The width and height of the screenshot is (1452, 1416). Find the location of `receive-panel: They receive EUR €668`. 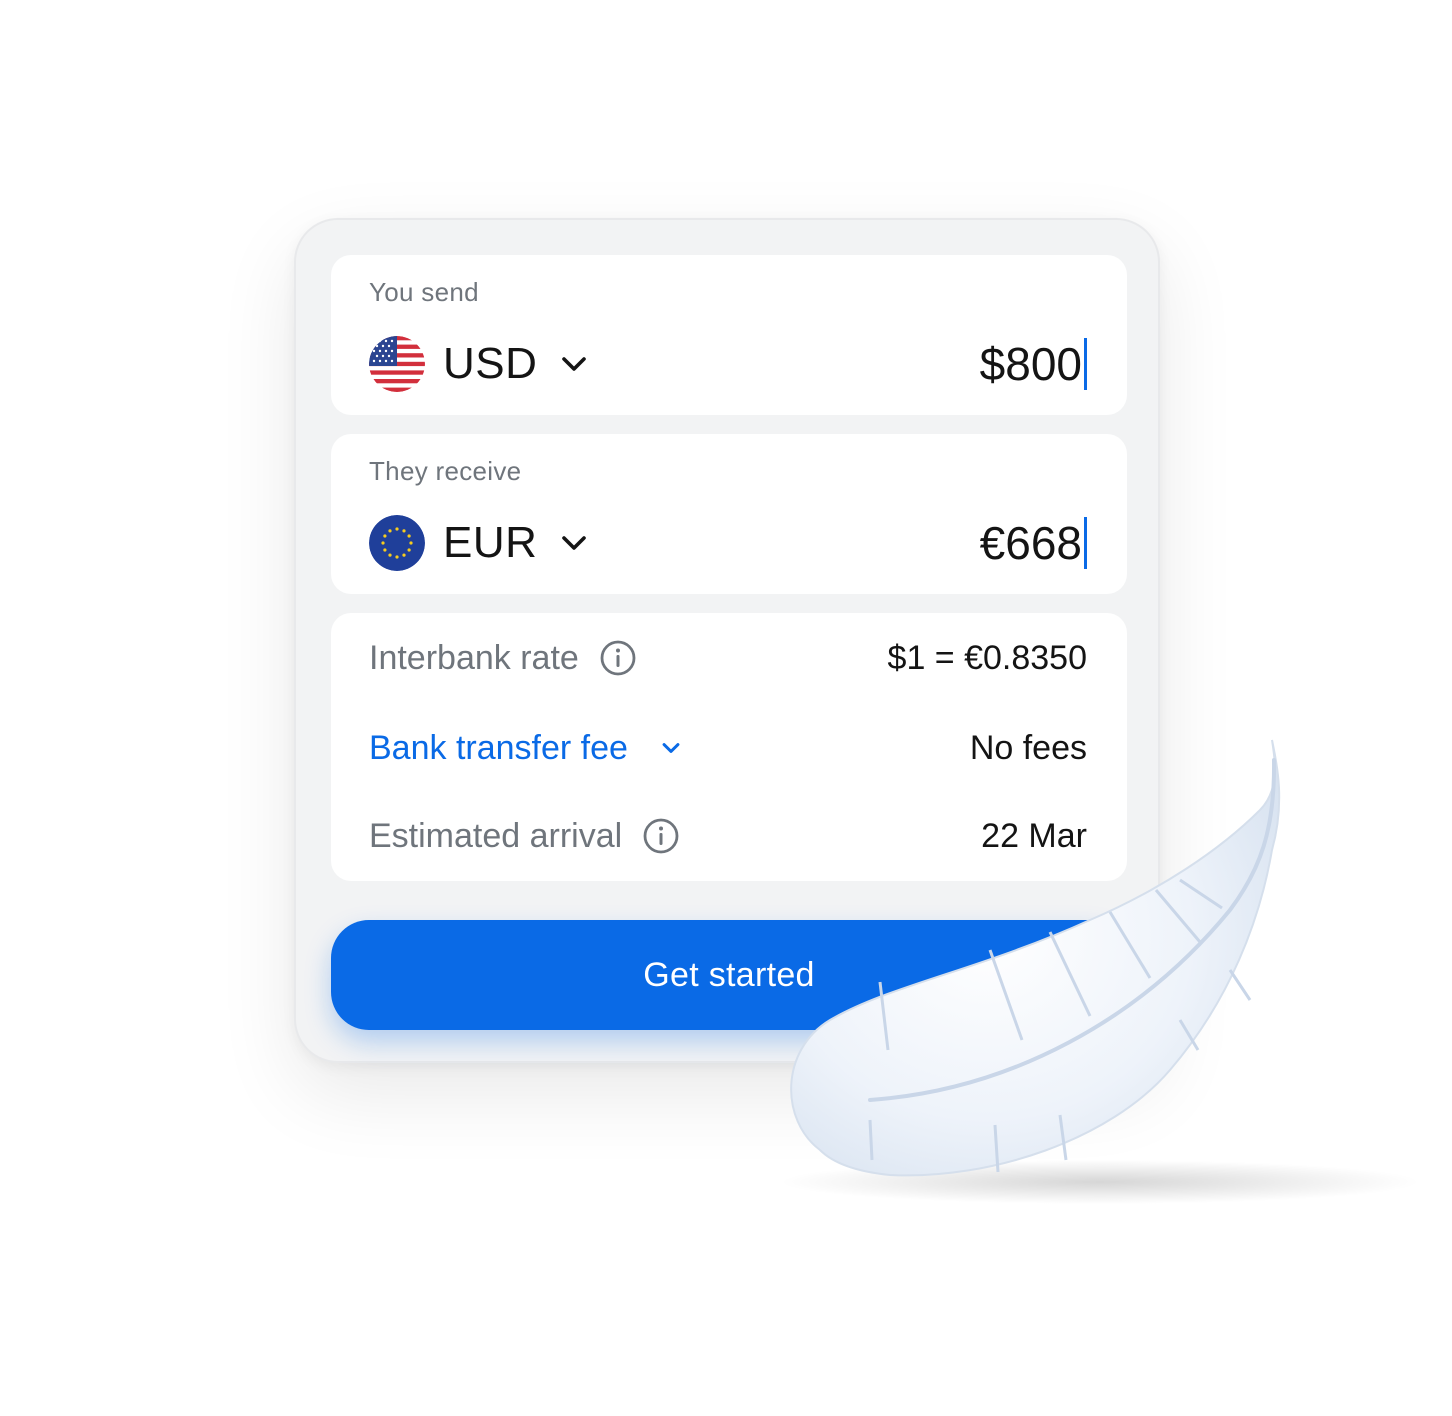

receive-panel: They receive EUR €668 is located at coordinates (729, 514).